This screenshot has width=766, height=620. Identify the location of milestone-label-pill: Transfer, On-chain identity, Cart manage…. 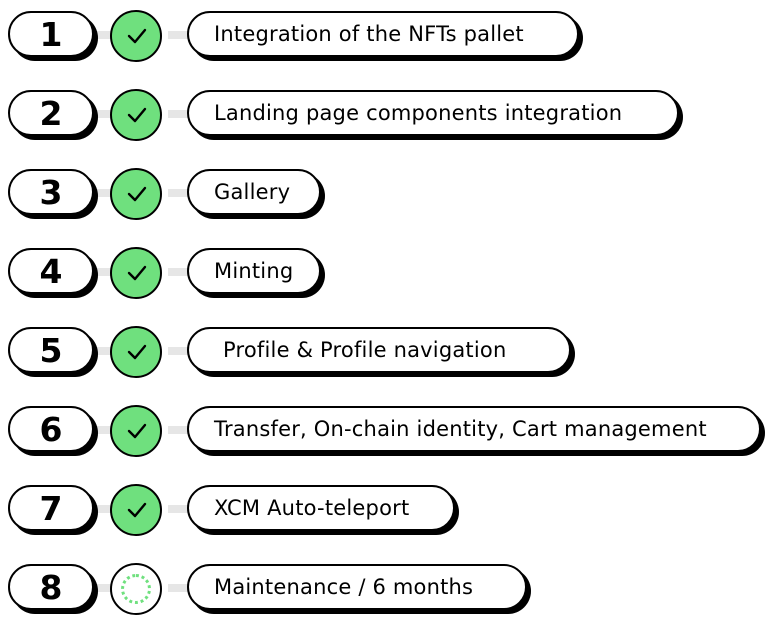
(474, 429).